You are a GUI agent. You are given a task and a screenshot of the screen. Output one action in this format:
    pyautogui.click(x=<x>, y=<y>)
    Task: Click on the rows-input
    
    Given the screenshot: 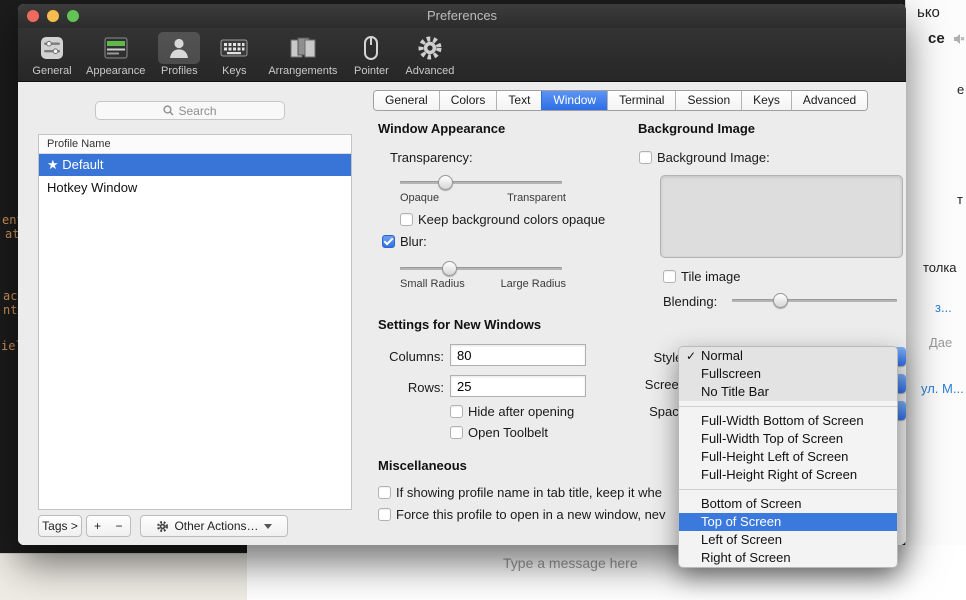 What is the action you would take?
    pyautogui.click(x=518, y=386)
    